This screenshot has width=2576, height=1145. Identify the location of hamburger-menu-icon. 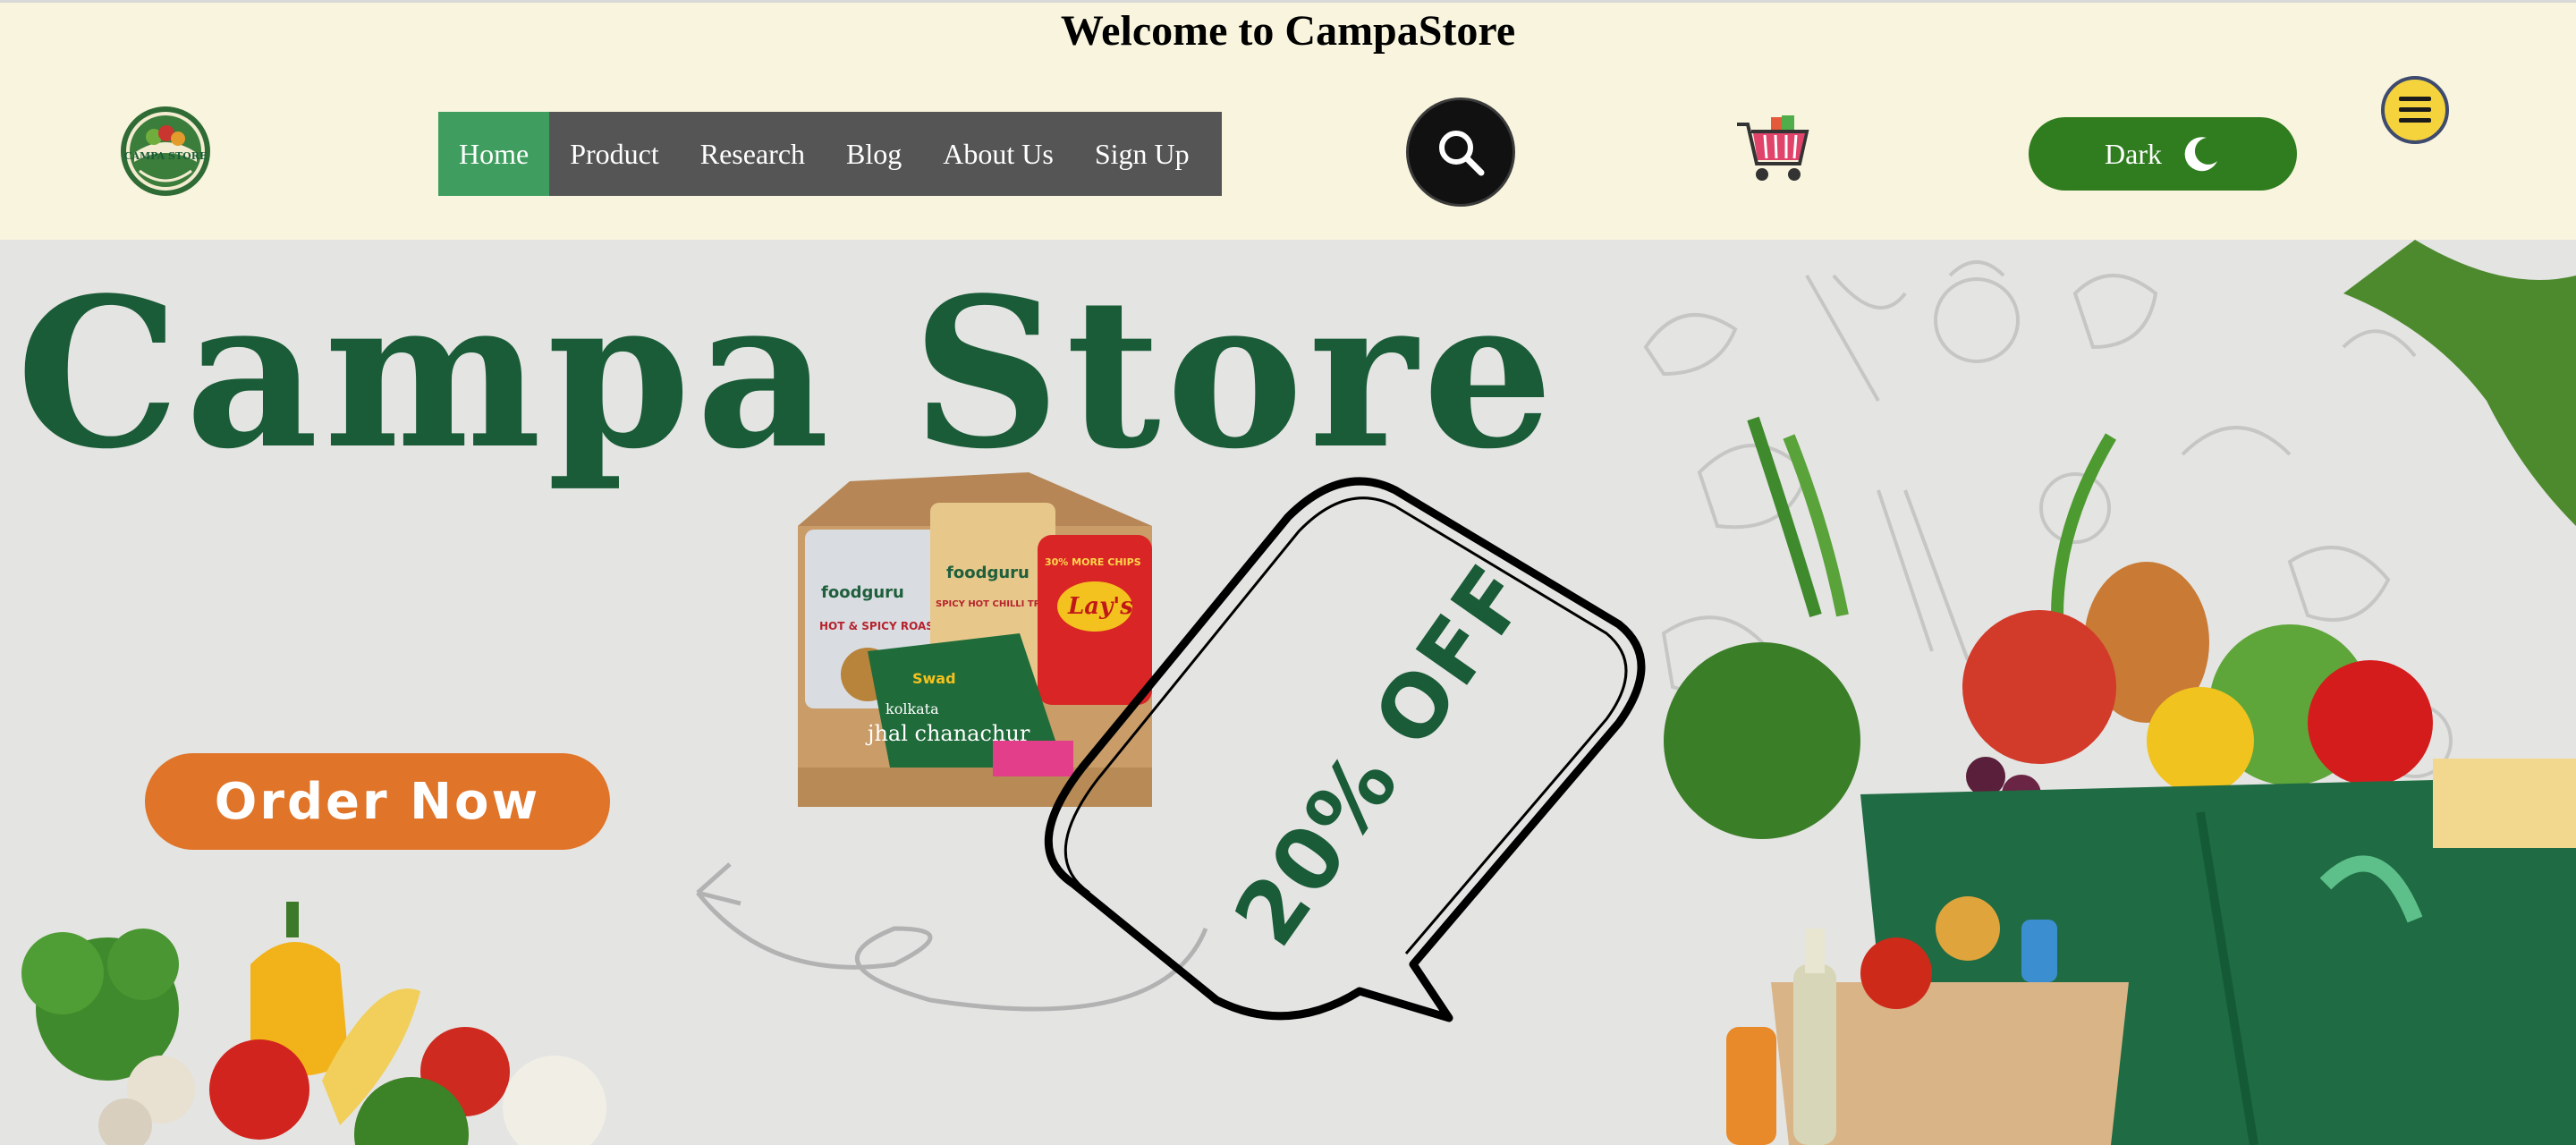
(2415, 110).